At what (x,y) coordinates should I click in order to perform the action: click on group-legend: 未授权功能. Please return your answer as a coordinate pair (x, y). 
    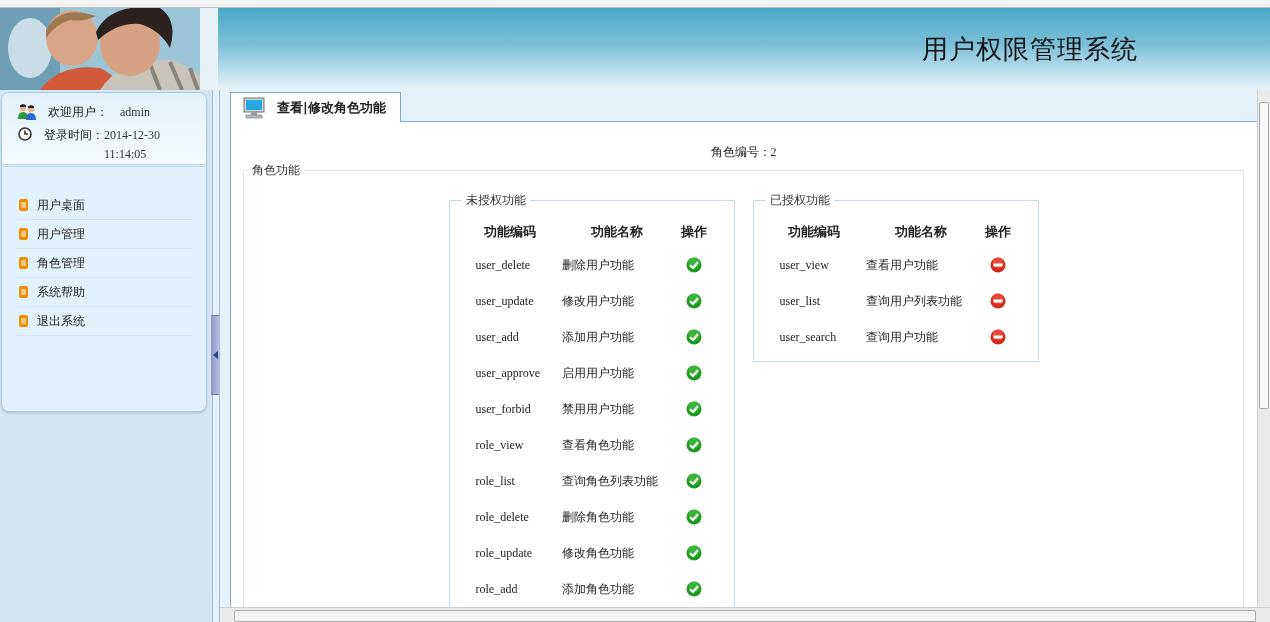
    Looking at the image, I should click on (495, 200).